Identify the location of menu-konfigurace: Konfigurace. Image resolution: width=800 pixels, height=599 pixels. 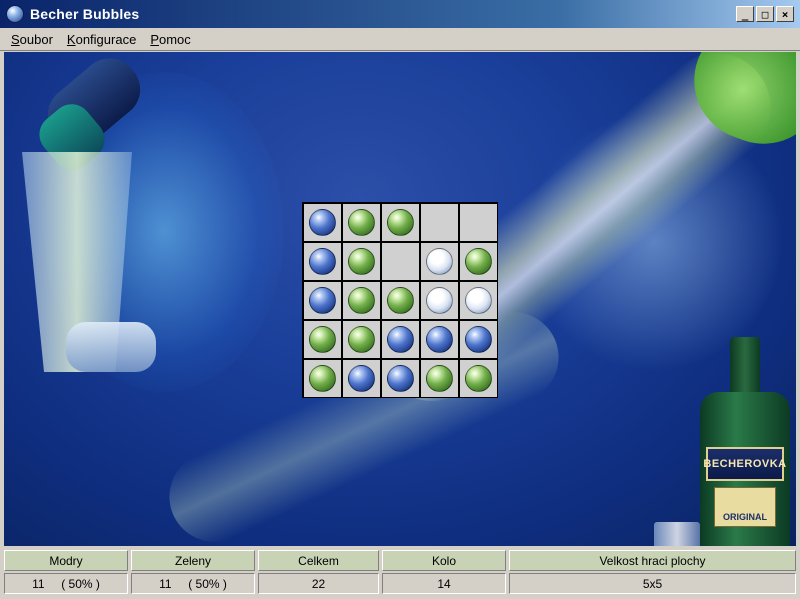
(101, 39).